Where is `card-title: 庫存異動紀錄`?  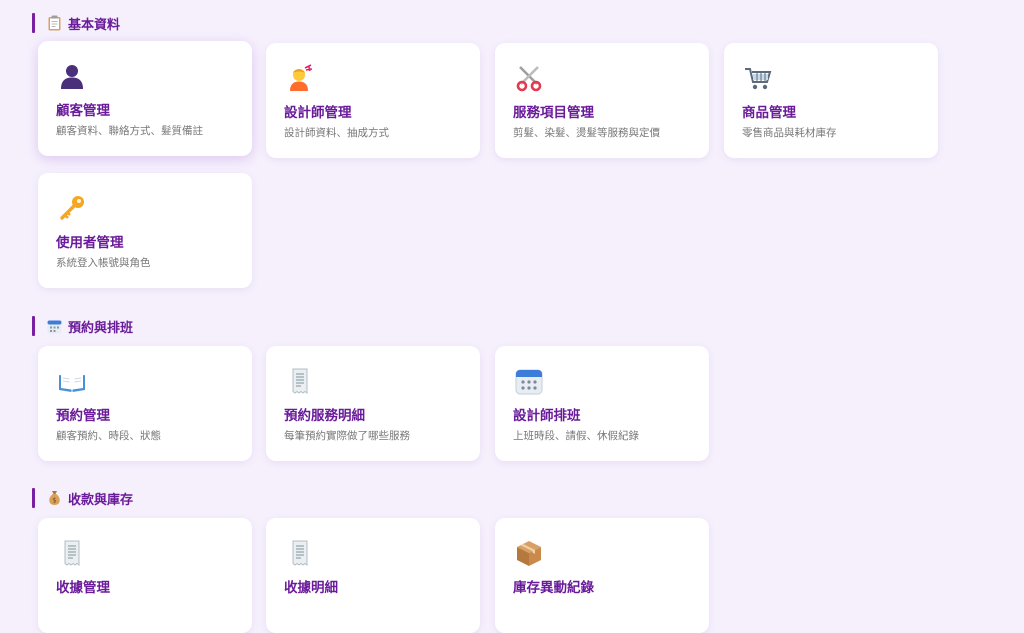 card-title: 庫存異動紀錄 is located at coordinates (553, 588).